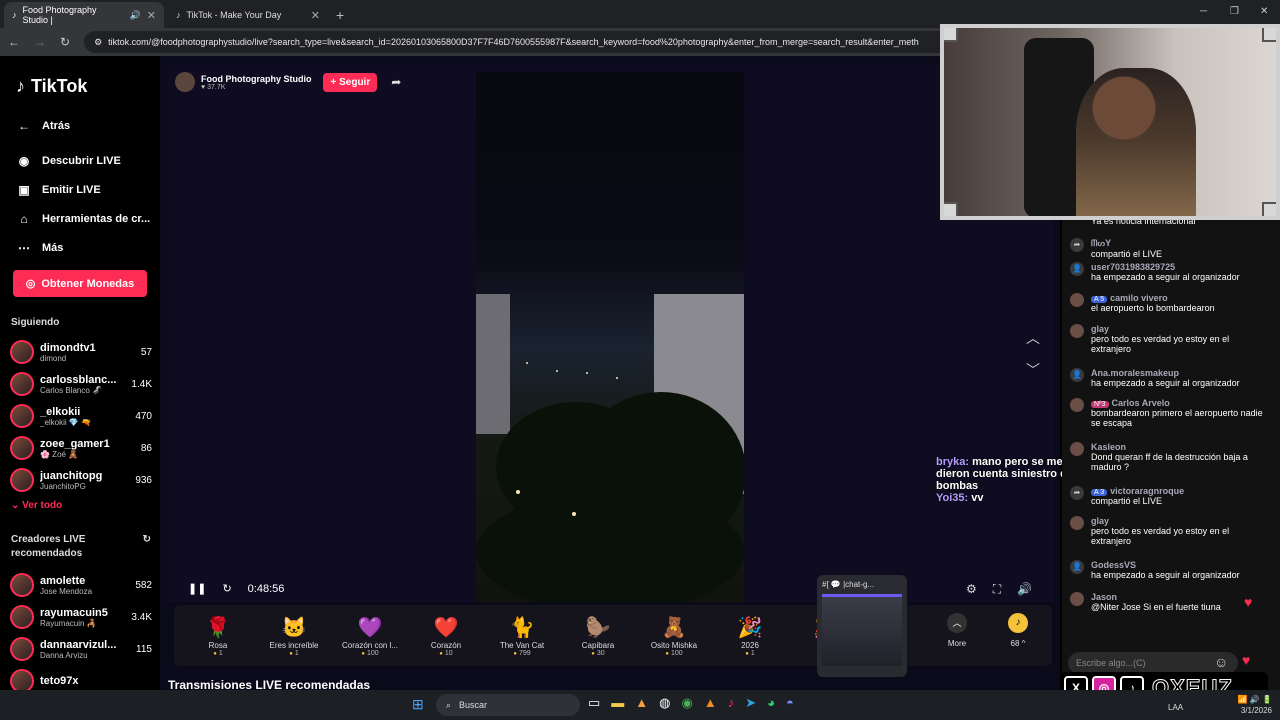 The height and width of the screenshot is (720, 1280). What do you see at coordinates (641, 703) in the screenshot?
I see `app-icon: ▲` at bounding box center [641, 703].